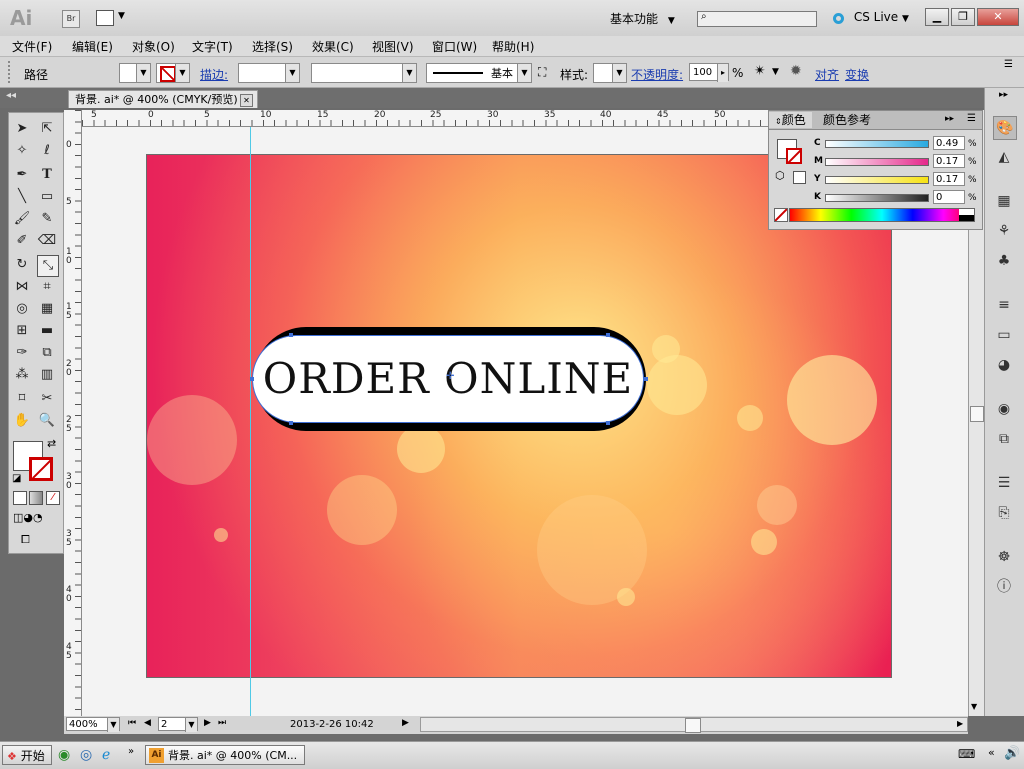  What do you see at coordinates (53, 498) in the screenshot?
I see `none-mode-icon: ⁄` at bounding box center [53, 498].